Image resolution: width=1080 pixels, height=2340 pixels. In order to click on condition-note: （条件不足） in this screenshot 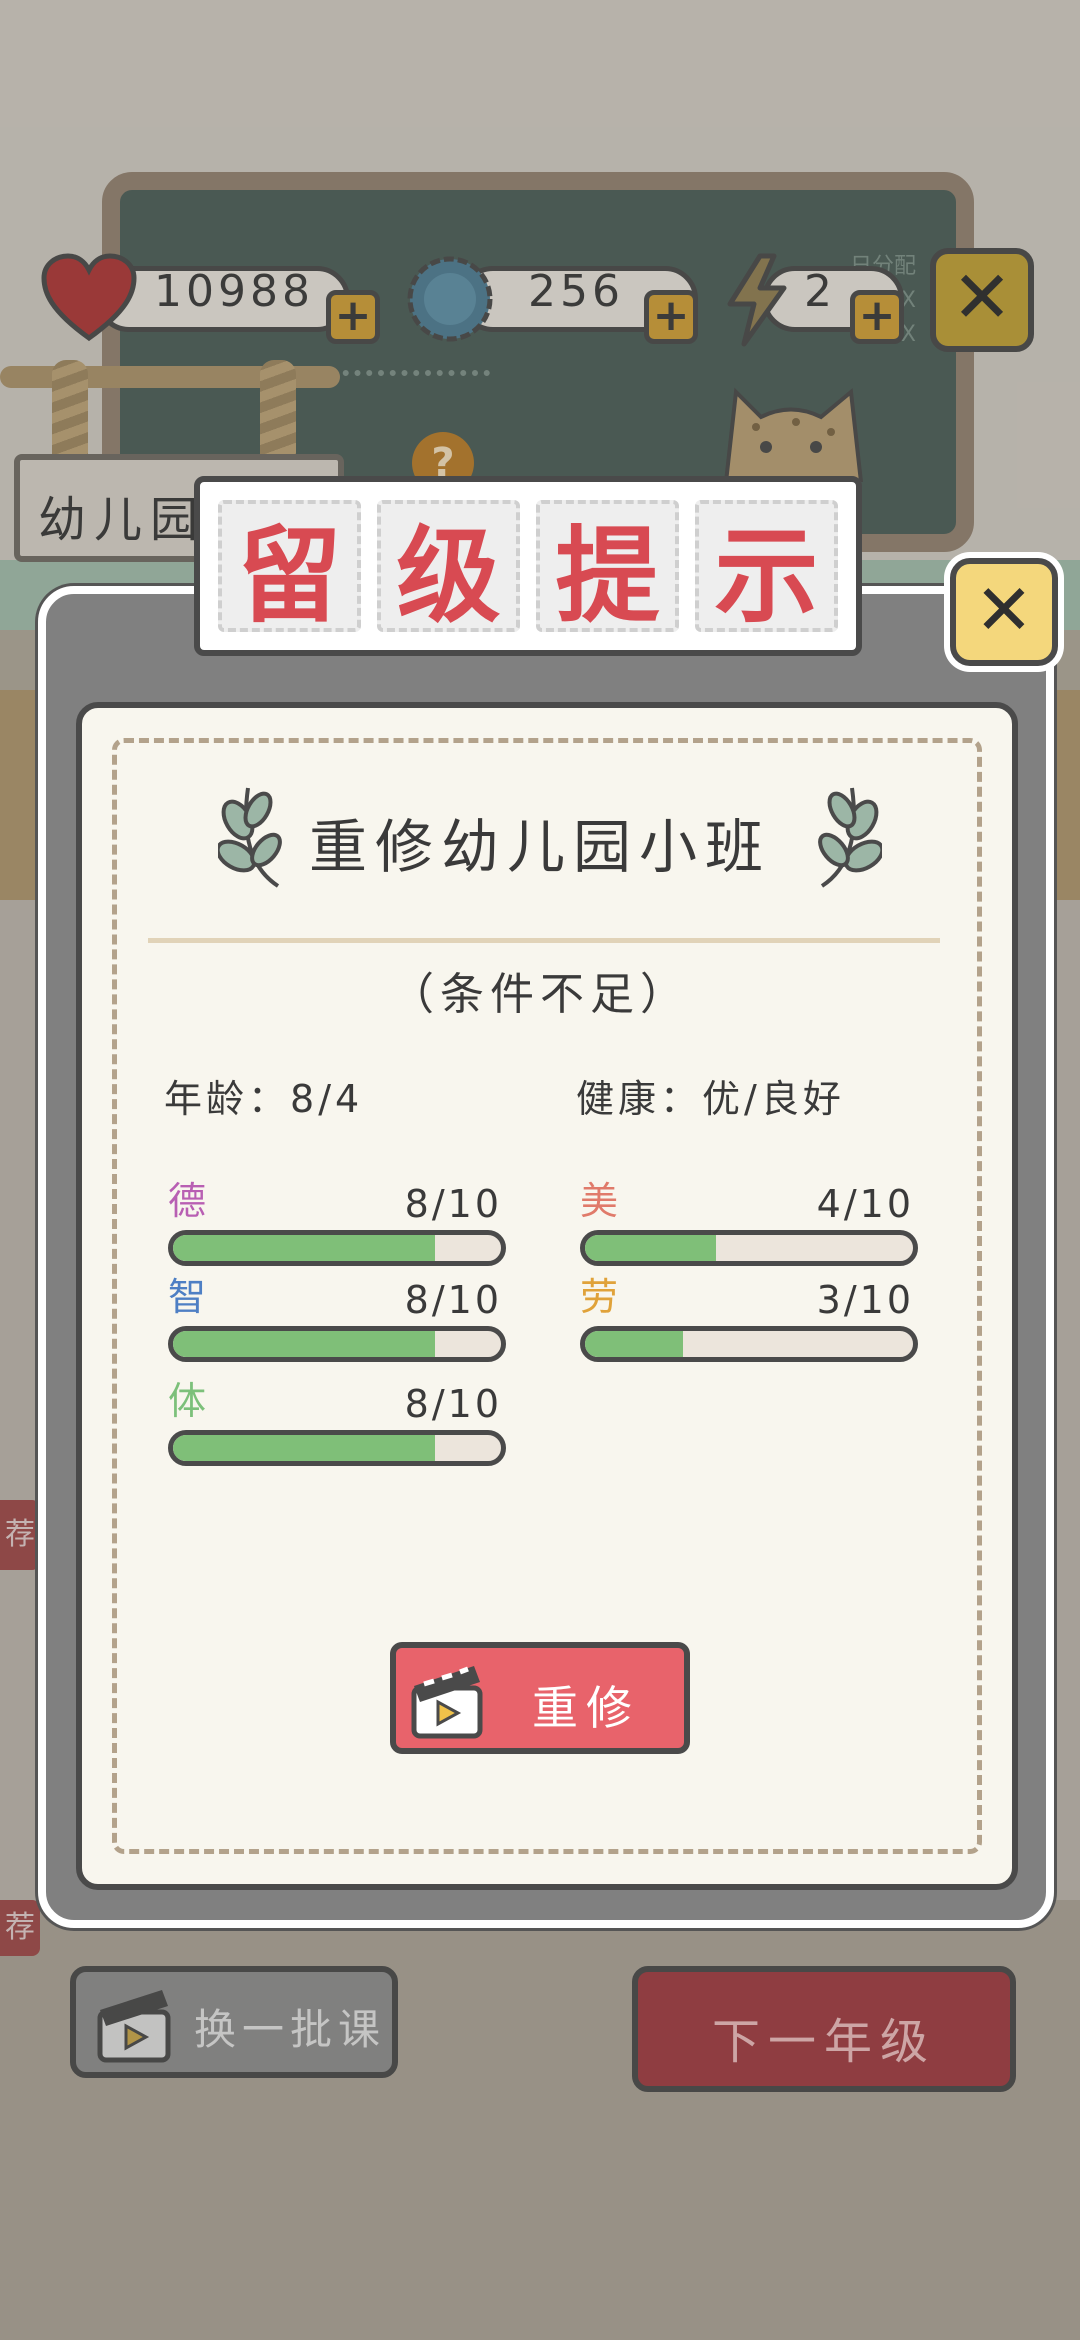, I will do `click(540, 994)`.